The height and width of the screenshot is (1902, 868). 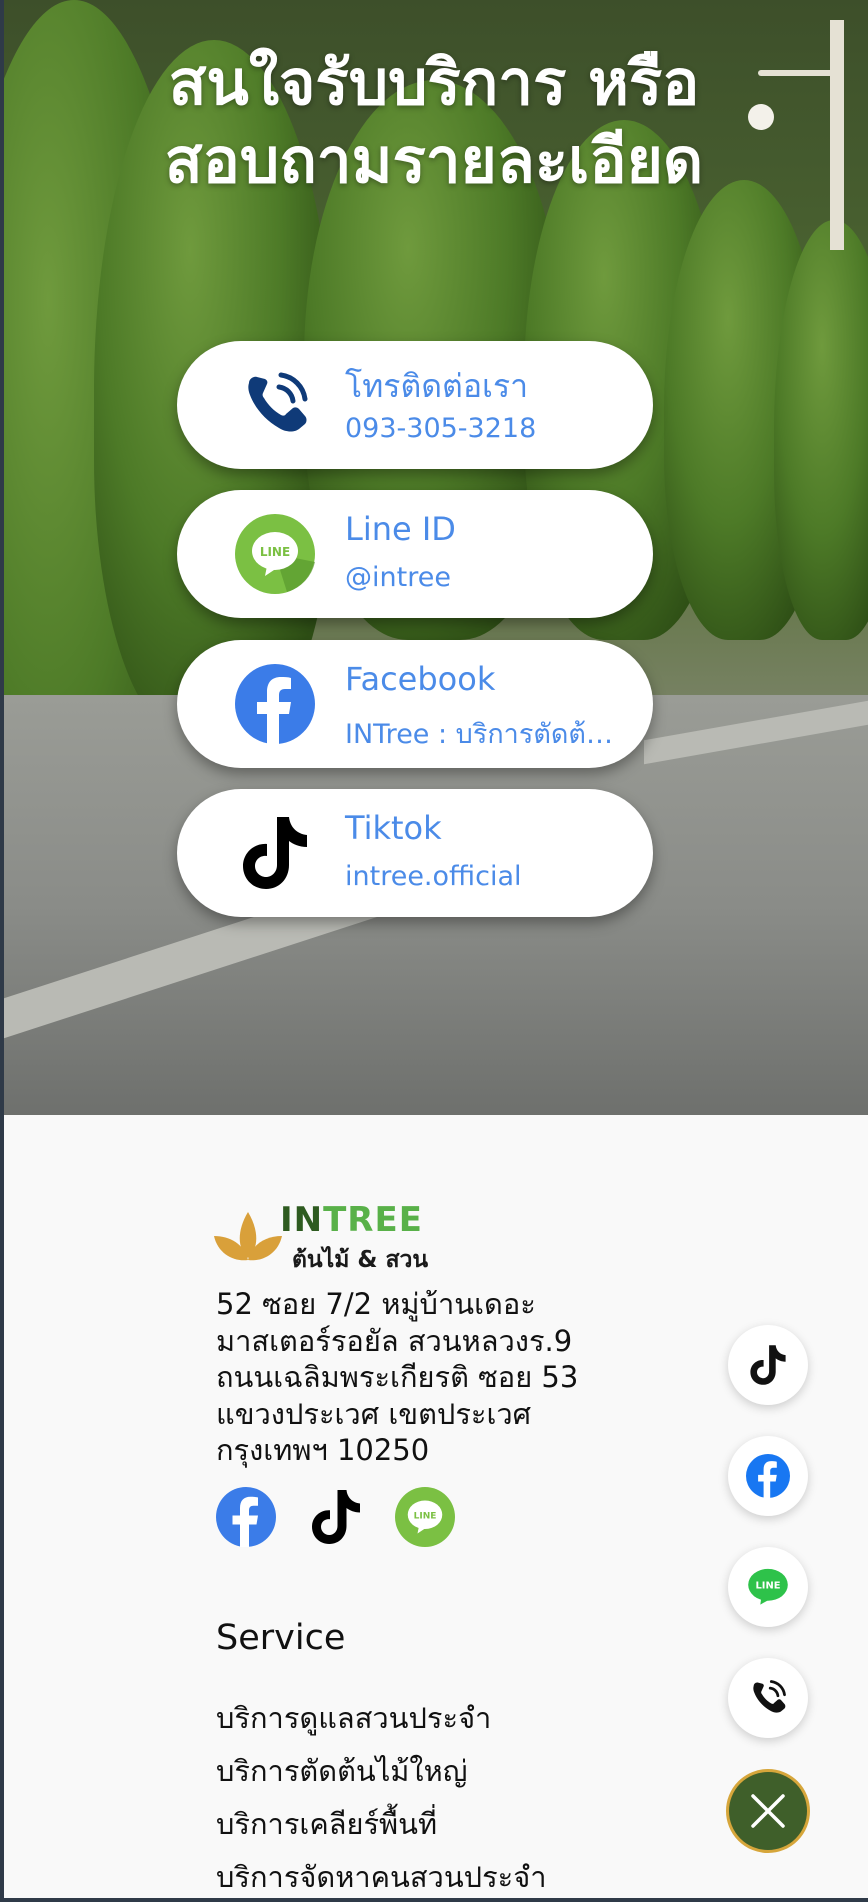 I want to click on floating-facebook-button, so click(x=768, y=1476).